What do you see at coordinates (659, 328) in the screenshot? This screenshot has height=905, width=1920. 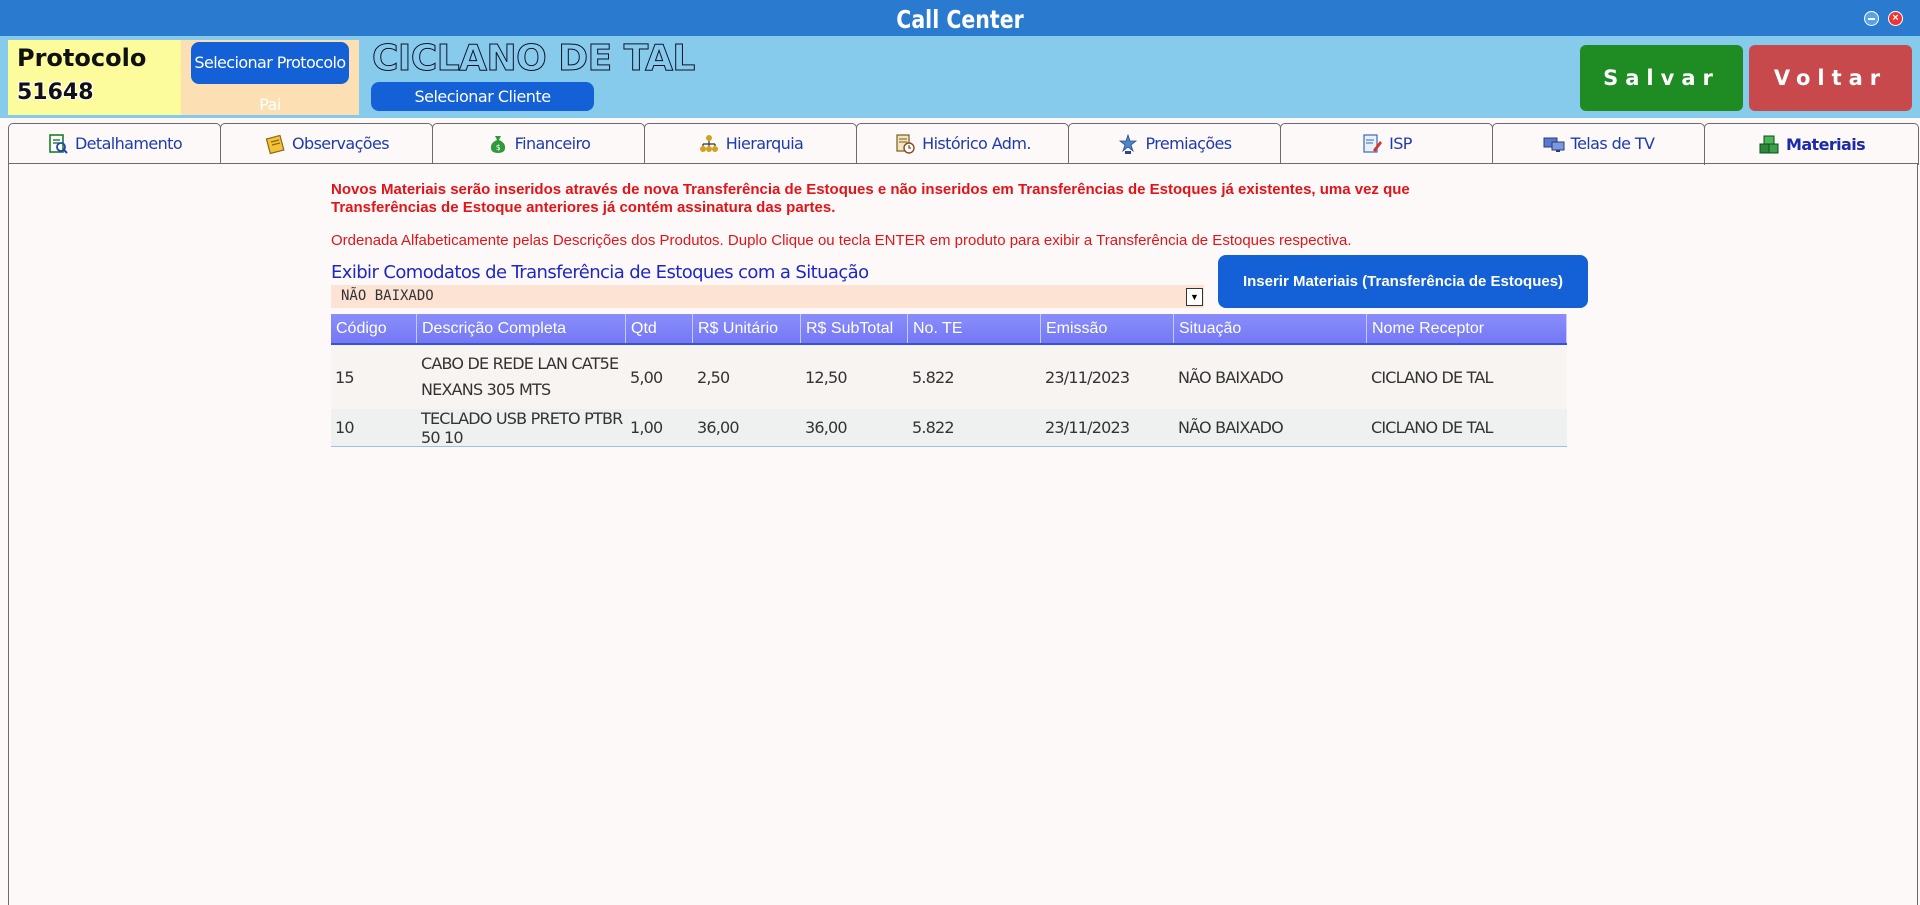 I see `column-header: Qtd` at bounding box center [659, 328].